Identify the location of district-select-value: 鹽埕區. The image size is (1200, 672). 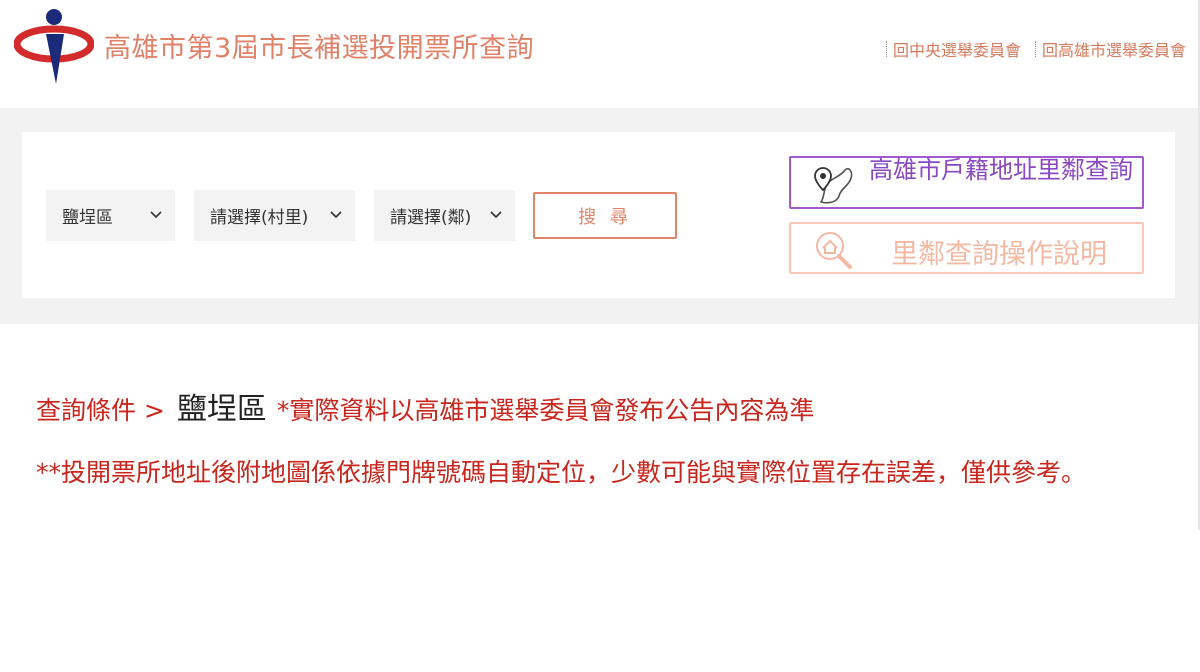
(87, 218).